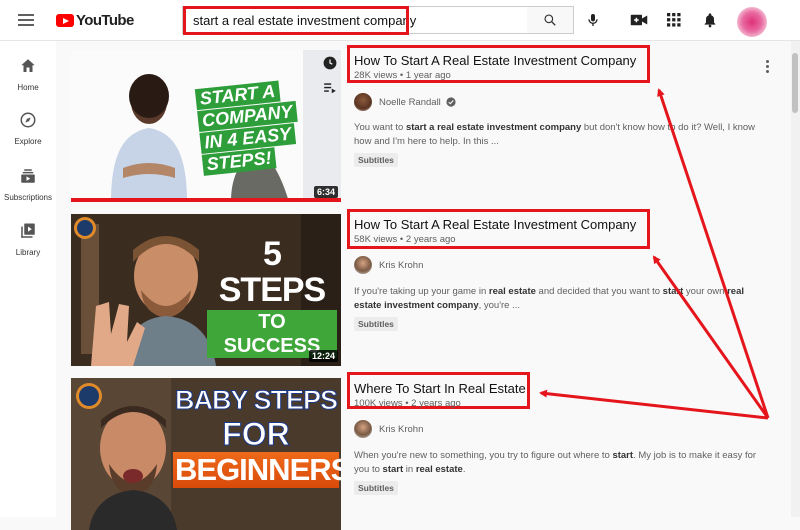  Describe the element at coordinates (705, 291) in the screenshot. I see `desc-text: your own` at that location.